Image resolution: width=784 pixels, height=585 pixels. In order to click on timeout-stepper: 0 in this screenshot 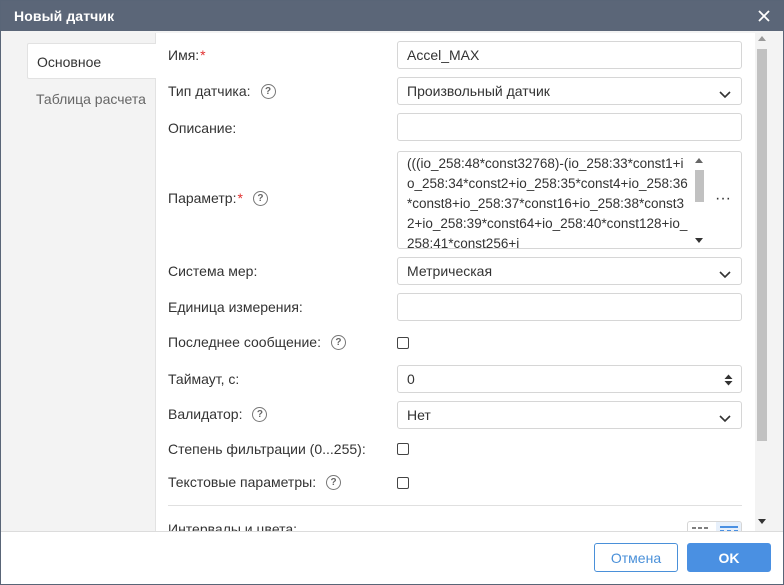, I will do `click(569, 379)`.